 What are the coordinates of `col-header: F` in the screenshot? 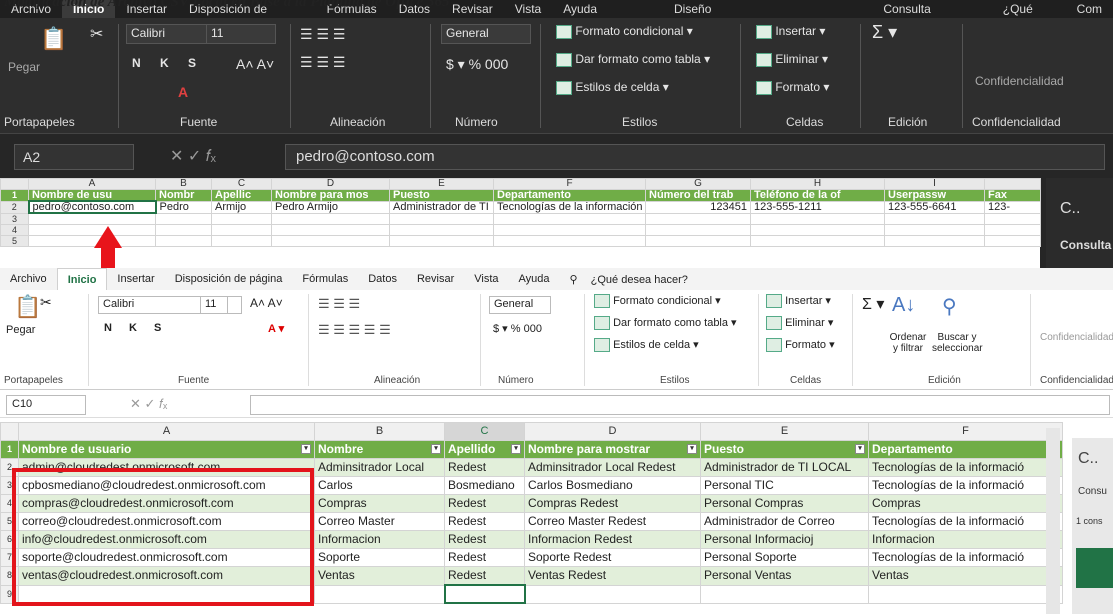 It's located at (569, 184).